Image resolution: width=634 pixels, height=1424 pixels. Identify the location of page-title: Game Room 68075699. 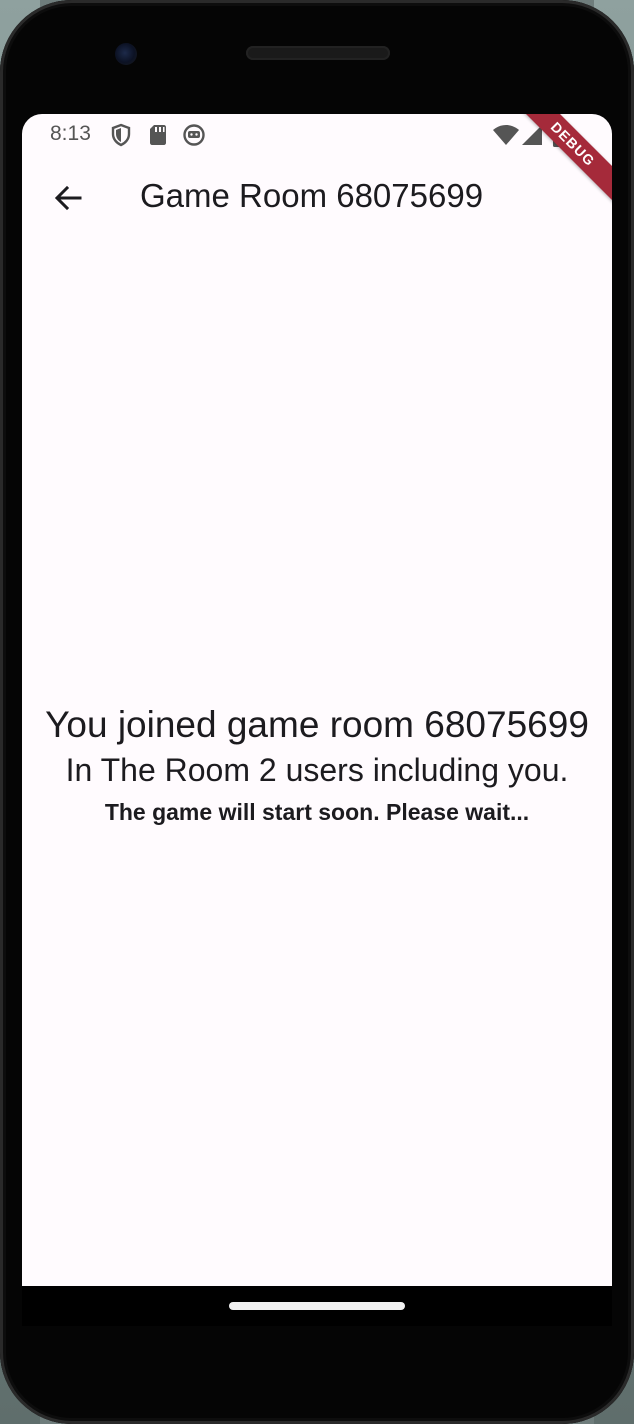
(312, 195).